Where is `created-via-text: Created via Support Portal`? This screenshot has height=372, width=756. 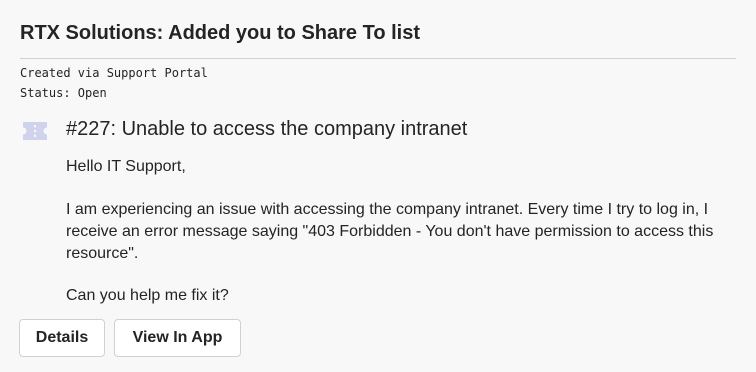 created-via-text: Created via Support Portal is located at coordinates (114, 73).